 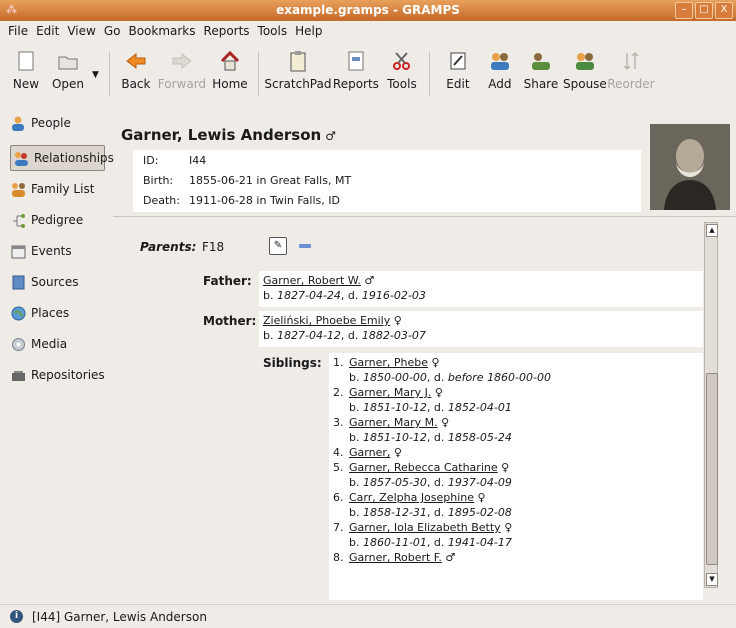 I want to click on mother-label: Mother:, so click(x=230, y=321).